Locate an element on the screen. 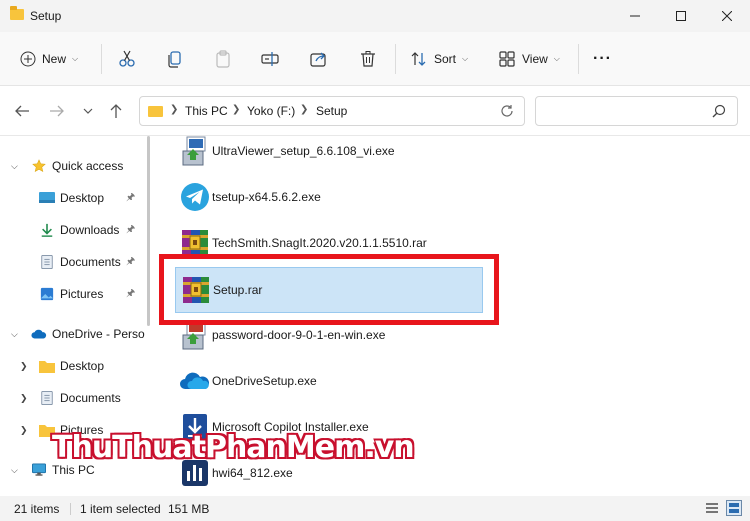  watermark-part: PhanMem is located at coordinates (284, 447).